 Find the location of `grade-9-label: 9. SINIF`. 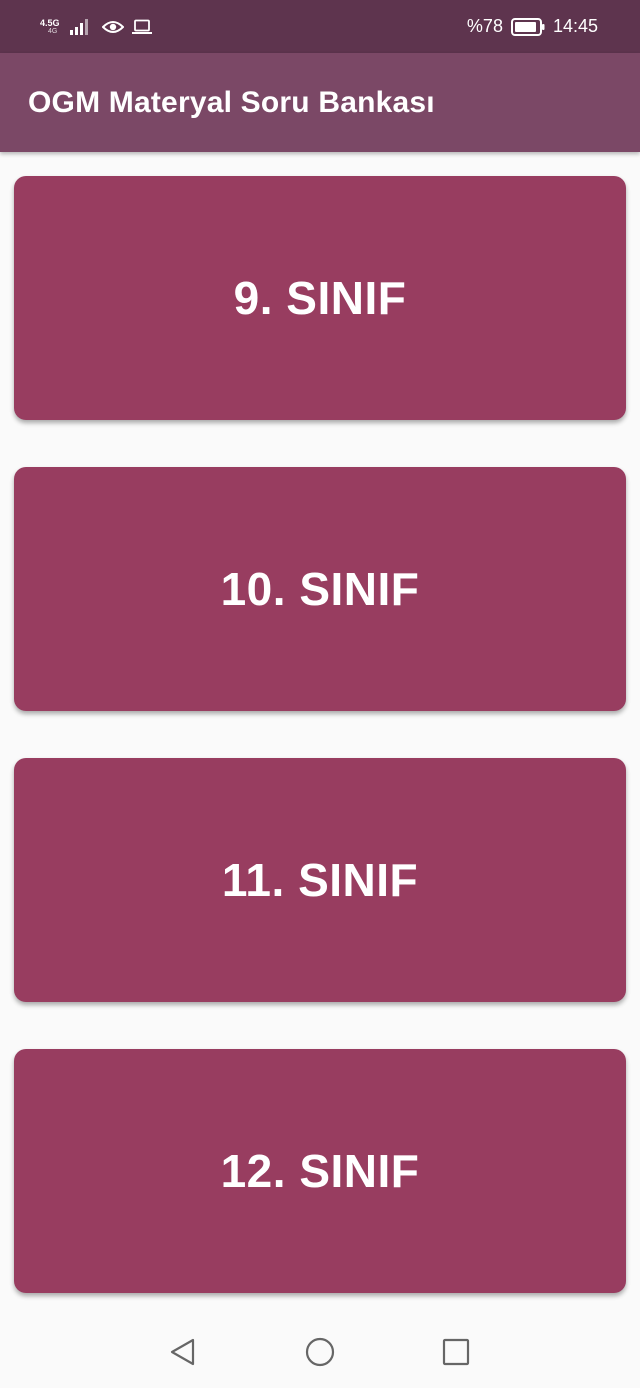

grade-9-label: 9. SINIF is located at coordinates (320, 298).